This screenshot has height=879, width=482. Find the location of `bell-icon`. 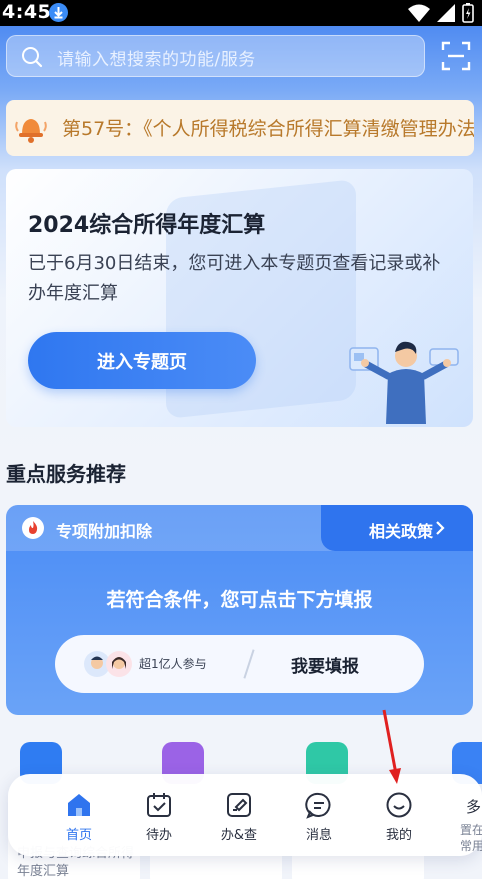

bell-icon is located at coordinates (31, 131).